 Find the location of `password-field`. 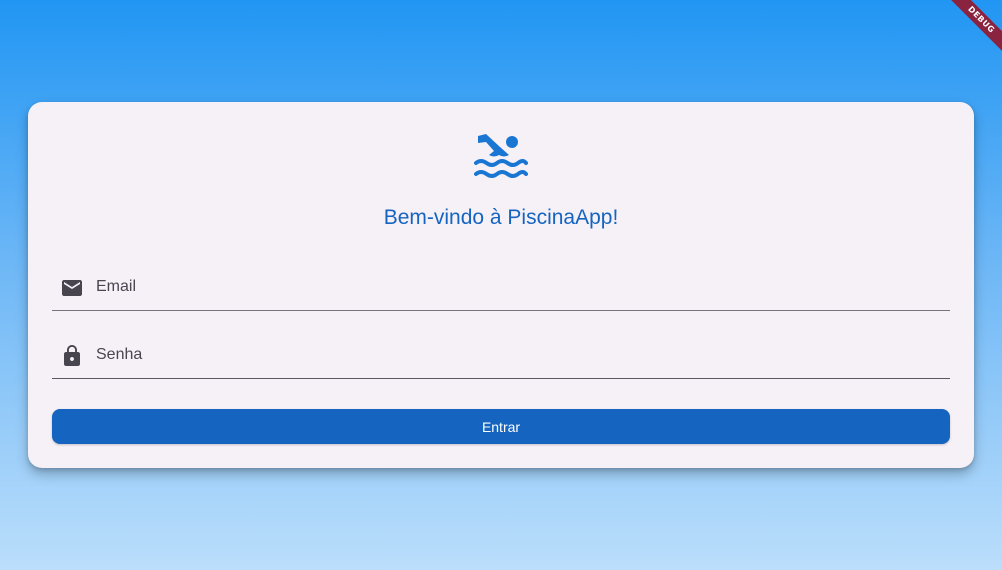

password-field is located at coordinates (501, 353).